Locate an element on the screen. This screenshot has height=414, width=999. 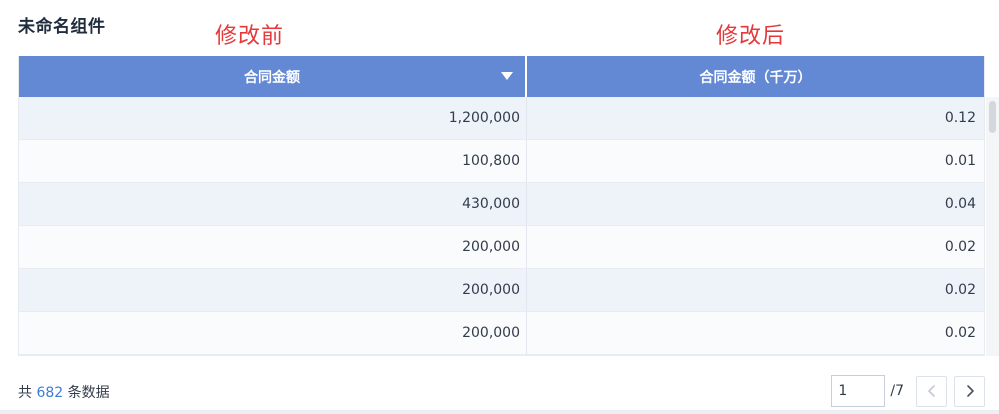
cell-contract-amount: 430,000 is located at coordinates (273, 204).